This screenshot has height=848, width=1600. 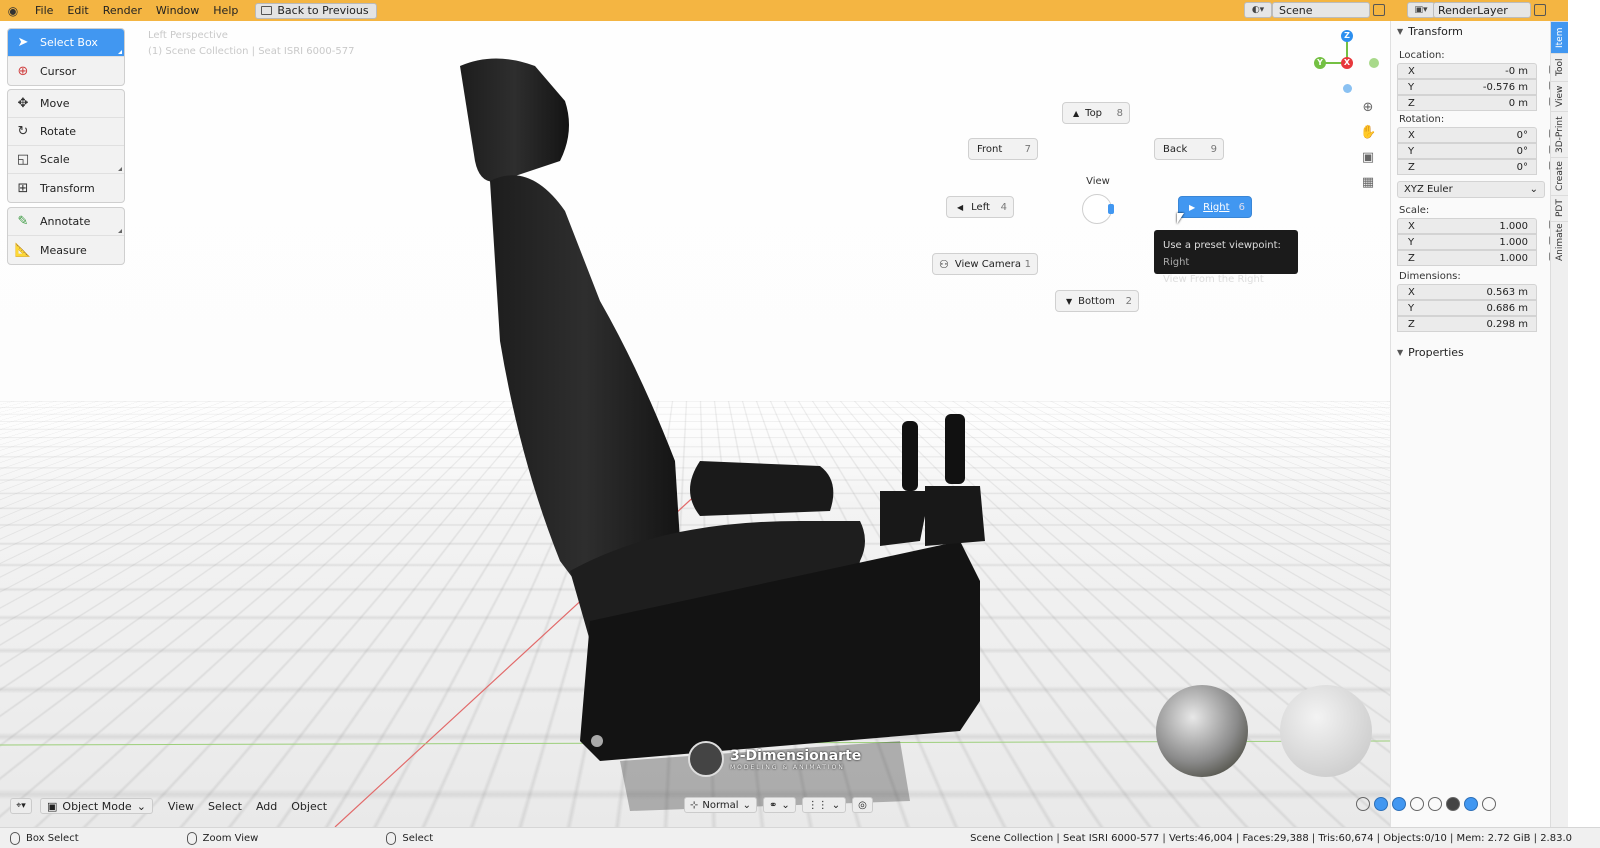 What do you see at coordinates (1560, 242) in the screenshot?
I see `tab-animate: Animate` at bounding box center [1560, 242].